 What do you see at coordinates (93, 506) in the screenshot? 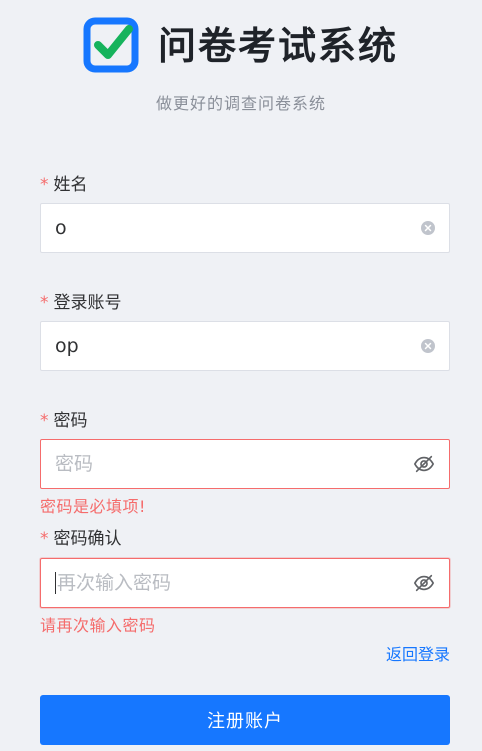
I see `password-error: 密码是必填项!` at bounding box center [93, 506].